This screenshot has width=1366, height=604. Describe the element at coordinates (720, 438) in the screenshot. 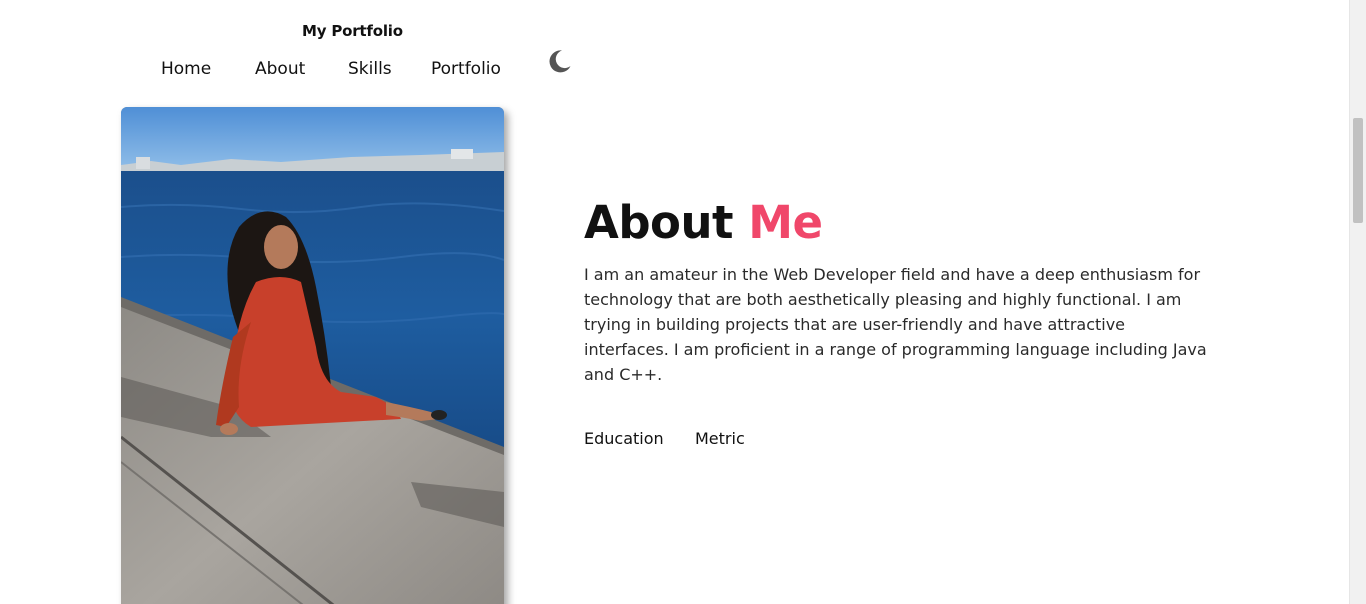

I see `tab-metric: Metric` at that location.